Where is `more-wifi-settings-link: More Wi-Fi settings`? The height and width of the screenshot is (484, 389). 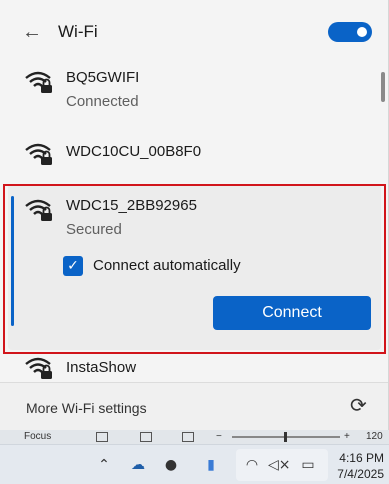 more-wifi-settings-link: More Wi-Fi settings is located at coordinates (86, 408).